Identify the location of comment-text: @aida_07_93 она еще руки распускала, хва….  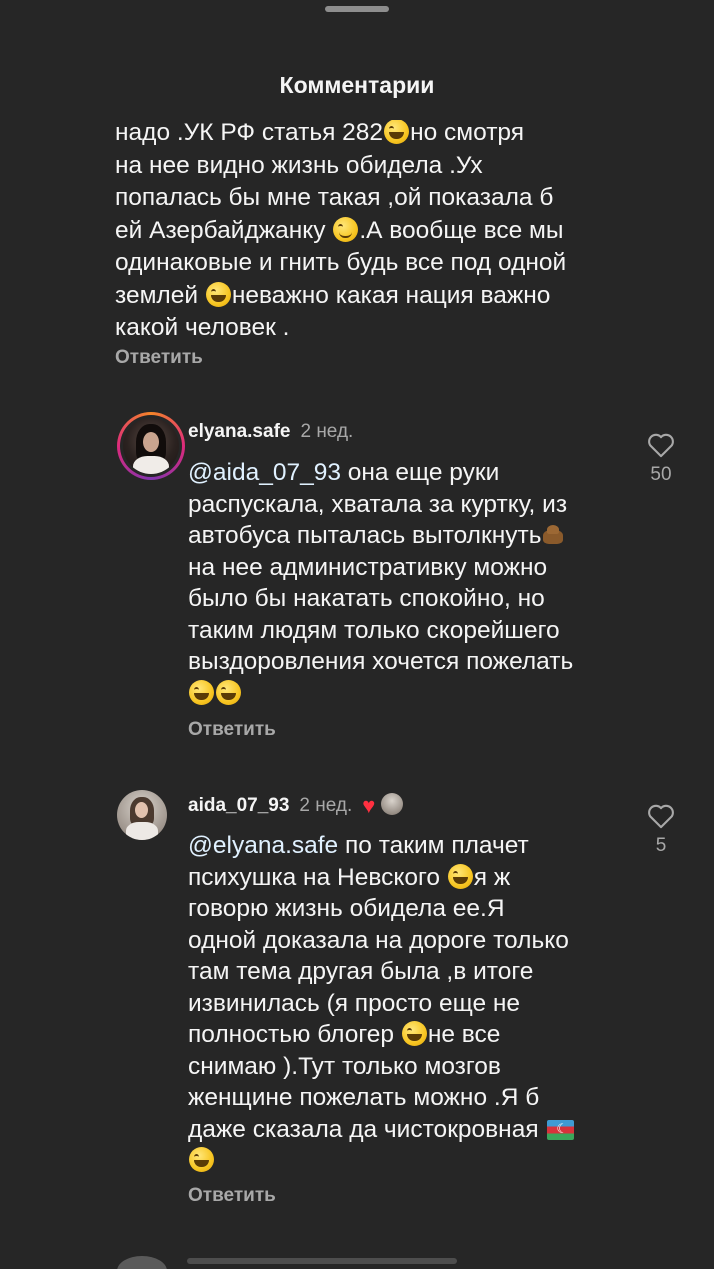
(408, 583).